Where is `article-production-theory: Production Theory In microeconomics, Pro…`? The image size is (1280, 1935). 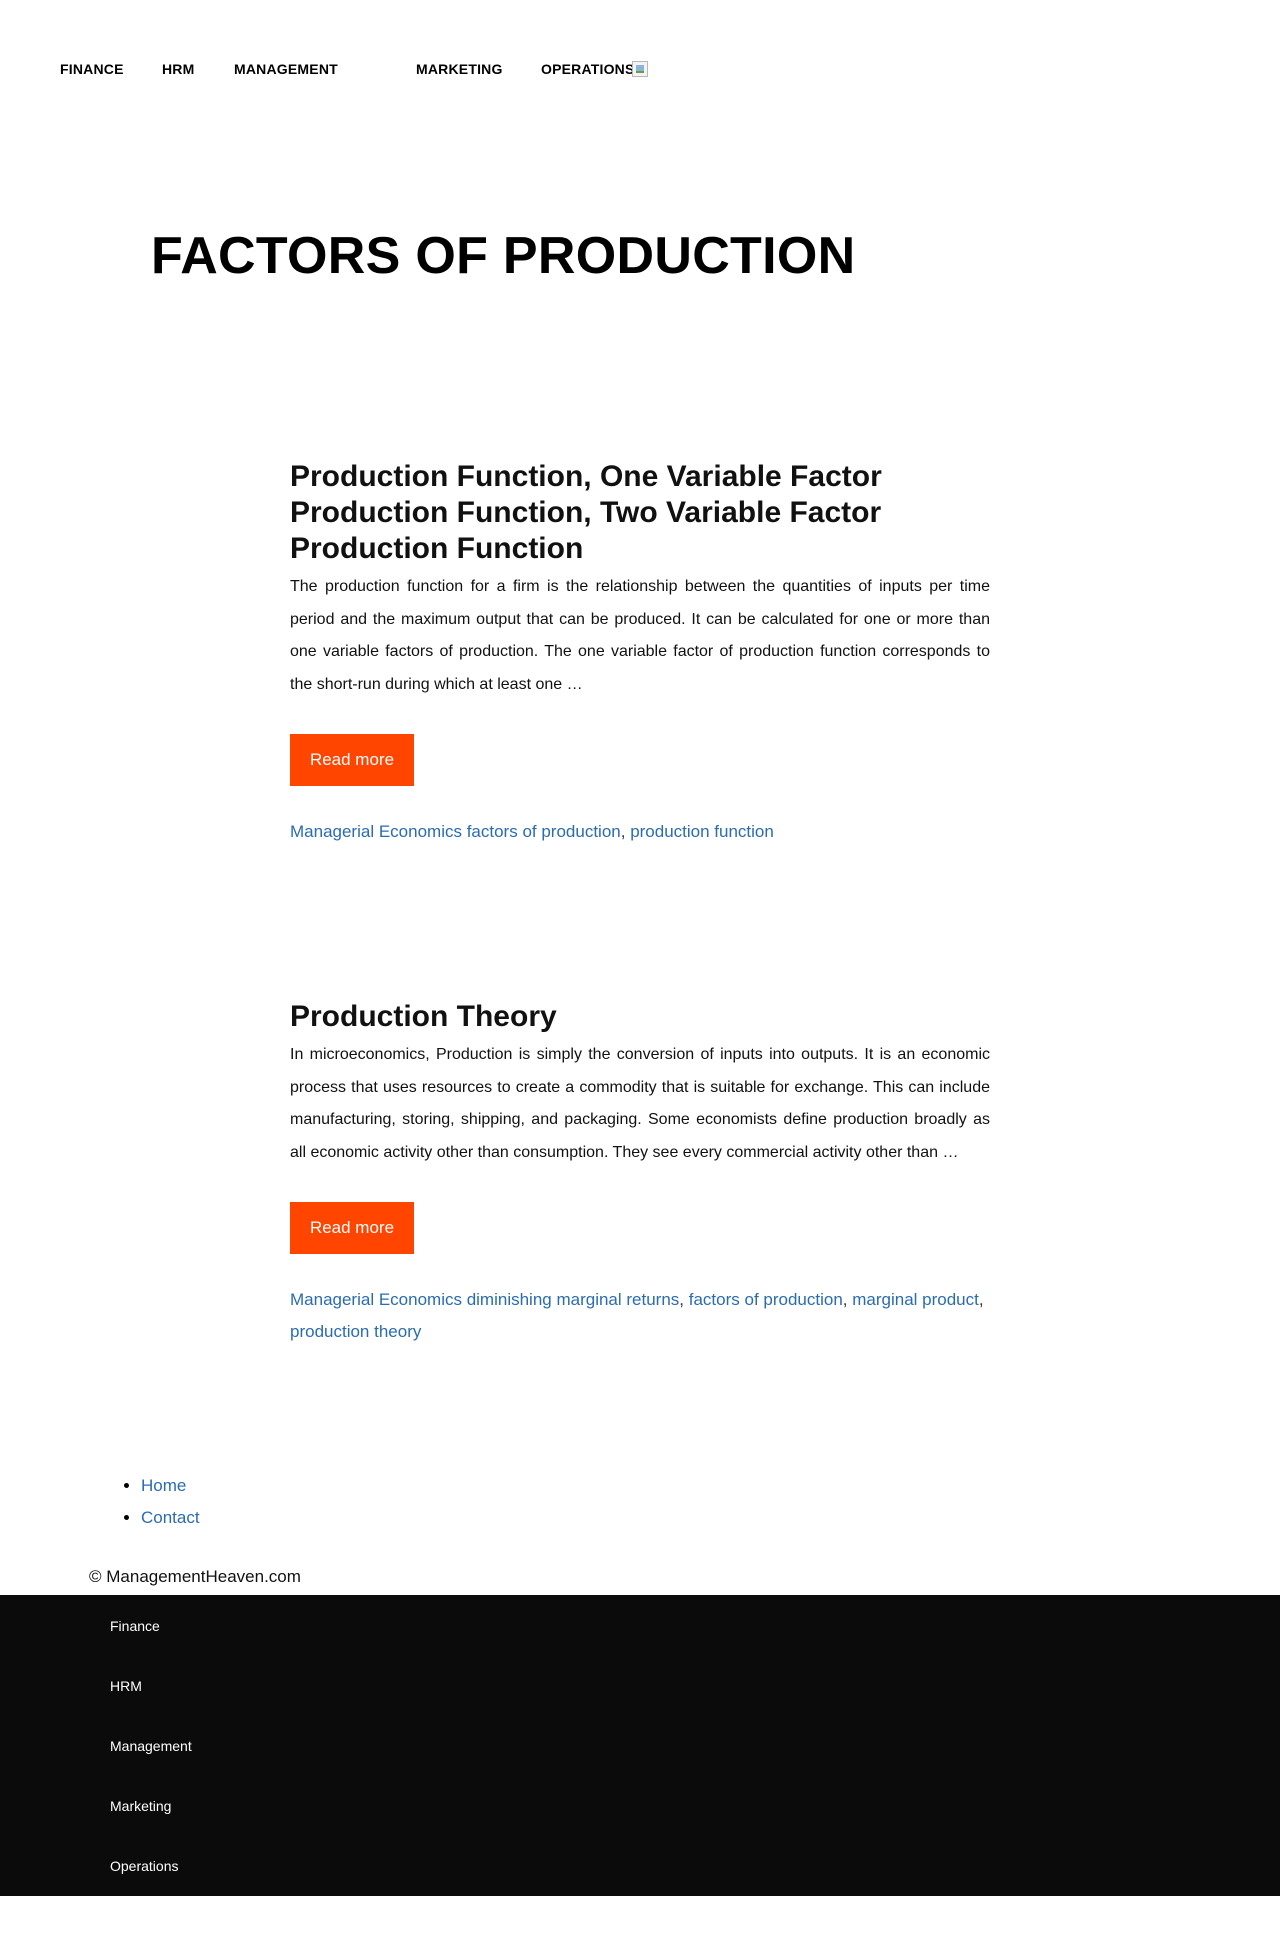
article-production-theory: Production Theory In microeconomics, Pro… is located at coordinates (640, 1173).